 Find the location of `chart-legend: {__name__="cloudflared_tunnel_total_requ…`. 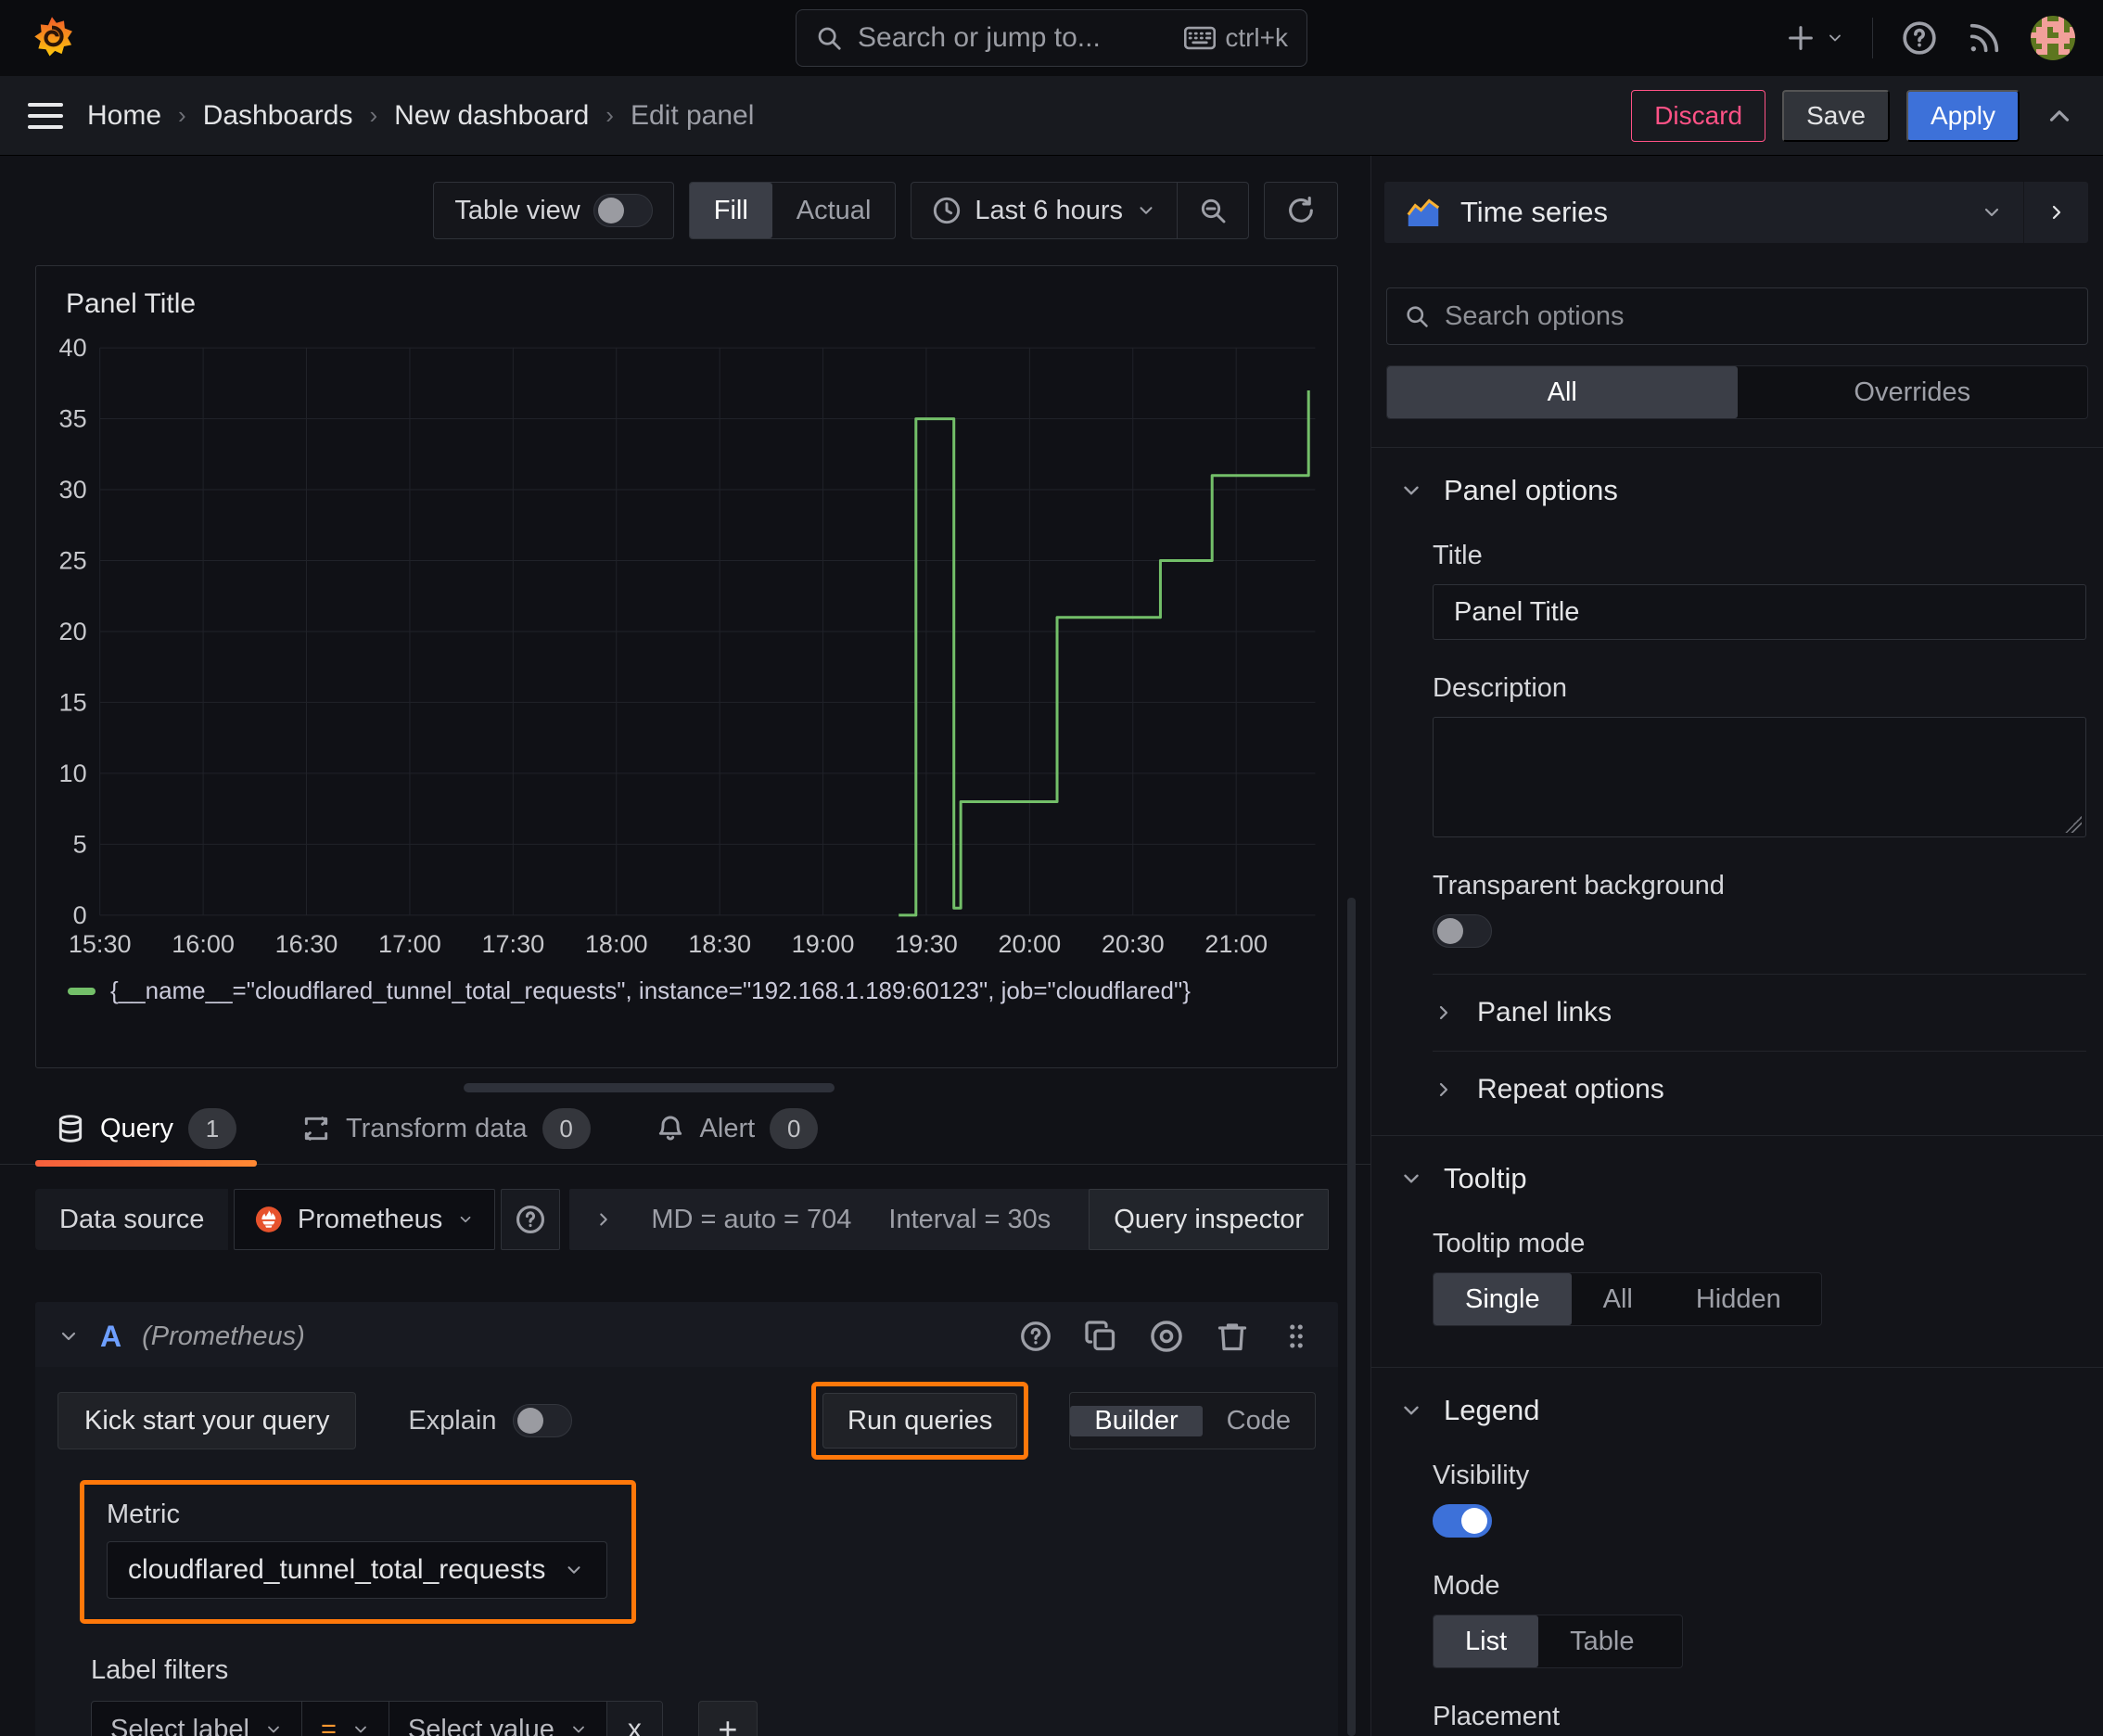

chart-legend: {__name__="cloudflared_tunnel_total_requ… is located at coordinates (687, 988).